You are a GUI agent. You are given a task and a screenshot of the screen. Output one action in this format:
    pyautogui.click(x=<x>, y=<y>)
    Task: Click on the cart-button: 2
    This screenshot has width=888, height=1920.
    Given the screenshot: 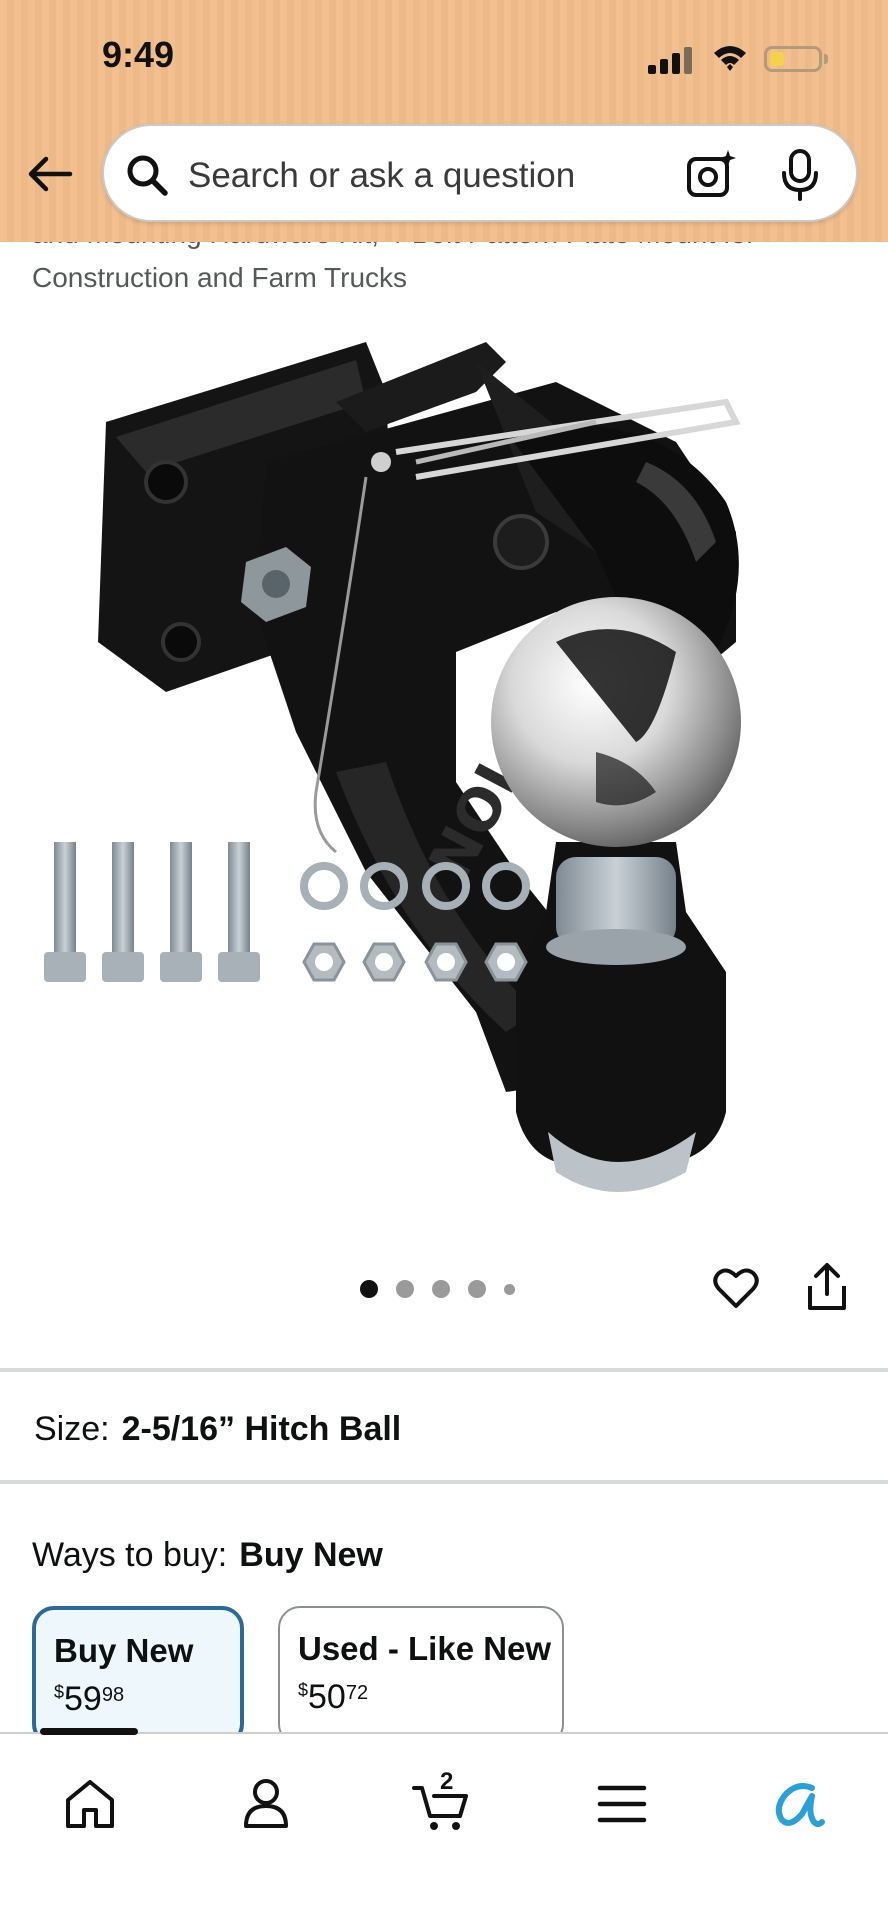 What is the action you would take?
    pyautogui.click(x=442, y=1801)
    